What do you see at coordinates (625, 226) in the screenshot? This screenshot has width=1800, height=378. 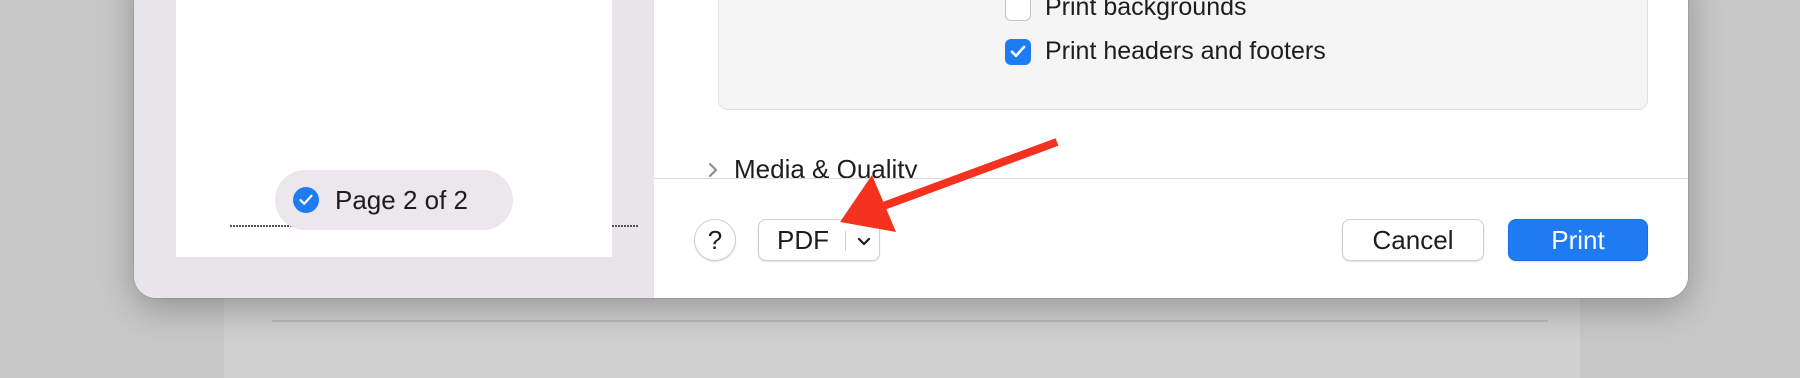 I see `preview-footer-text-right` at bounding box center [625, 226].